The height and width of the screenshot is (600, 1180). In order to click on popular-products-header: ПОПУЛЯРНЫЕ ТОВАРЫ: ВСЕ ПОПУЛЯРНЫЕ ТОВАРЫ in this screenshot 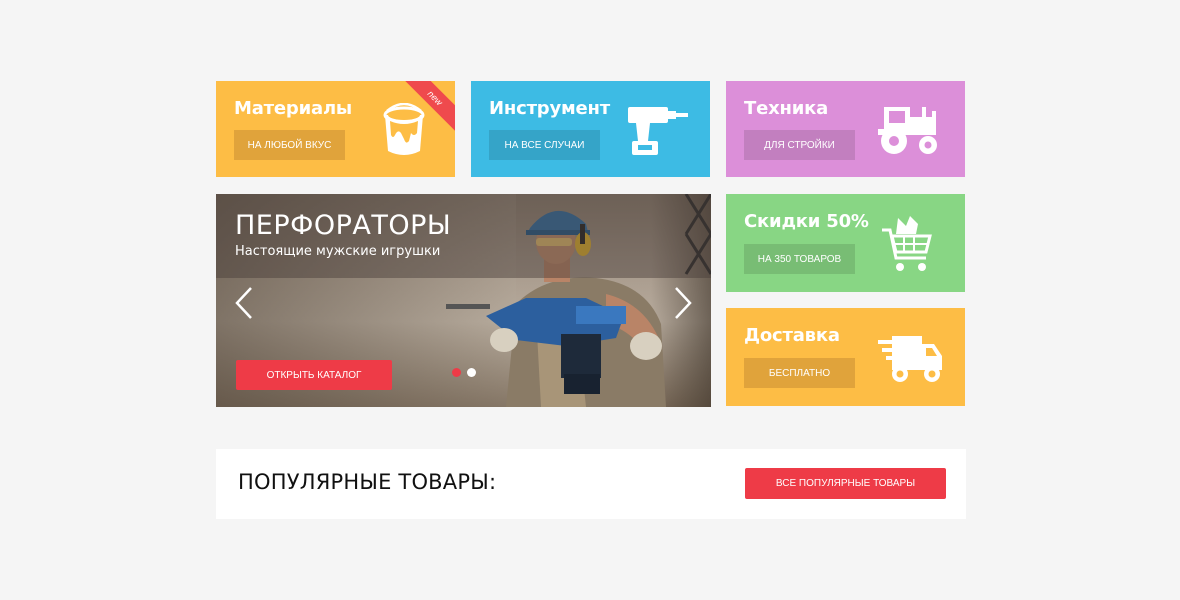, I will do `click(591, 484)`.